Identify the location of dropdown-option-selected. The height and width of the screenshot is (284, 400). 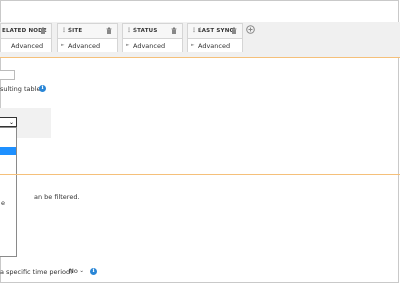
(8, 151).